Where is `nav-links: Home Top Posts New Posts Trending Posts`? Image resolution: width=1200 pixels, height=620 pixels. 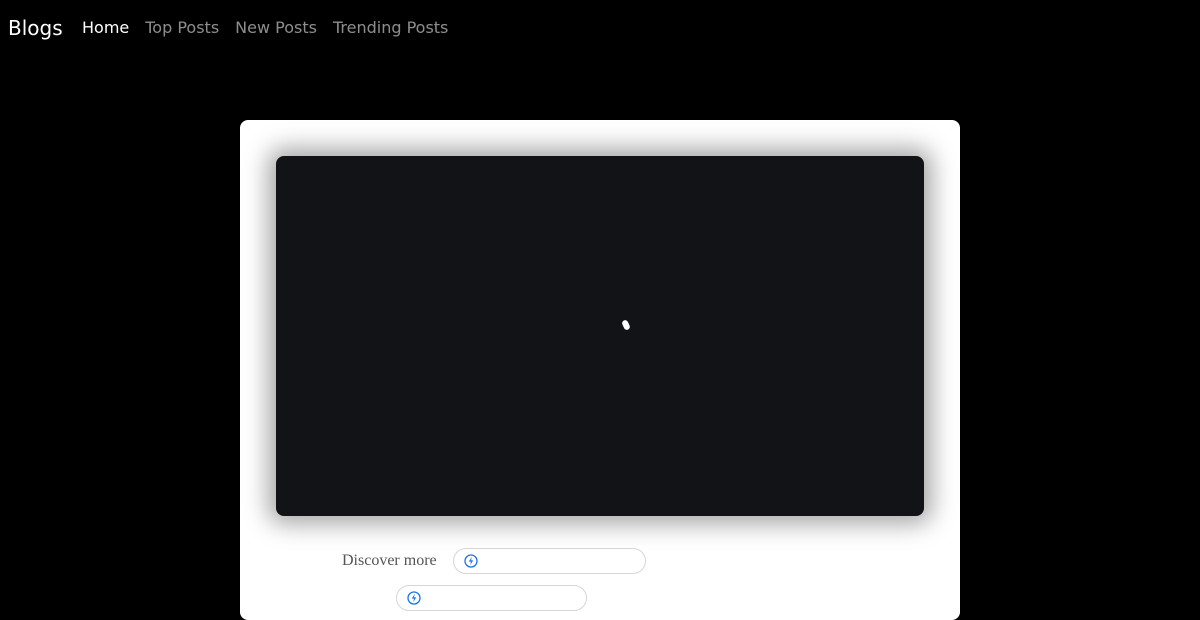 nav-links: Home Top Posts New Posts Trending Posts is located at coordinates (273, 28).